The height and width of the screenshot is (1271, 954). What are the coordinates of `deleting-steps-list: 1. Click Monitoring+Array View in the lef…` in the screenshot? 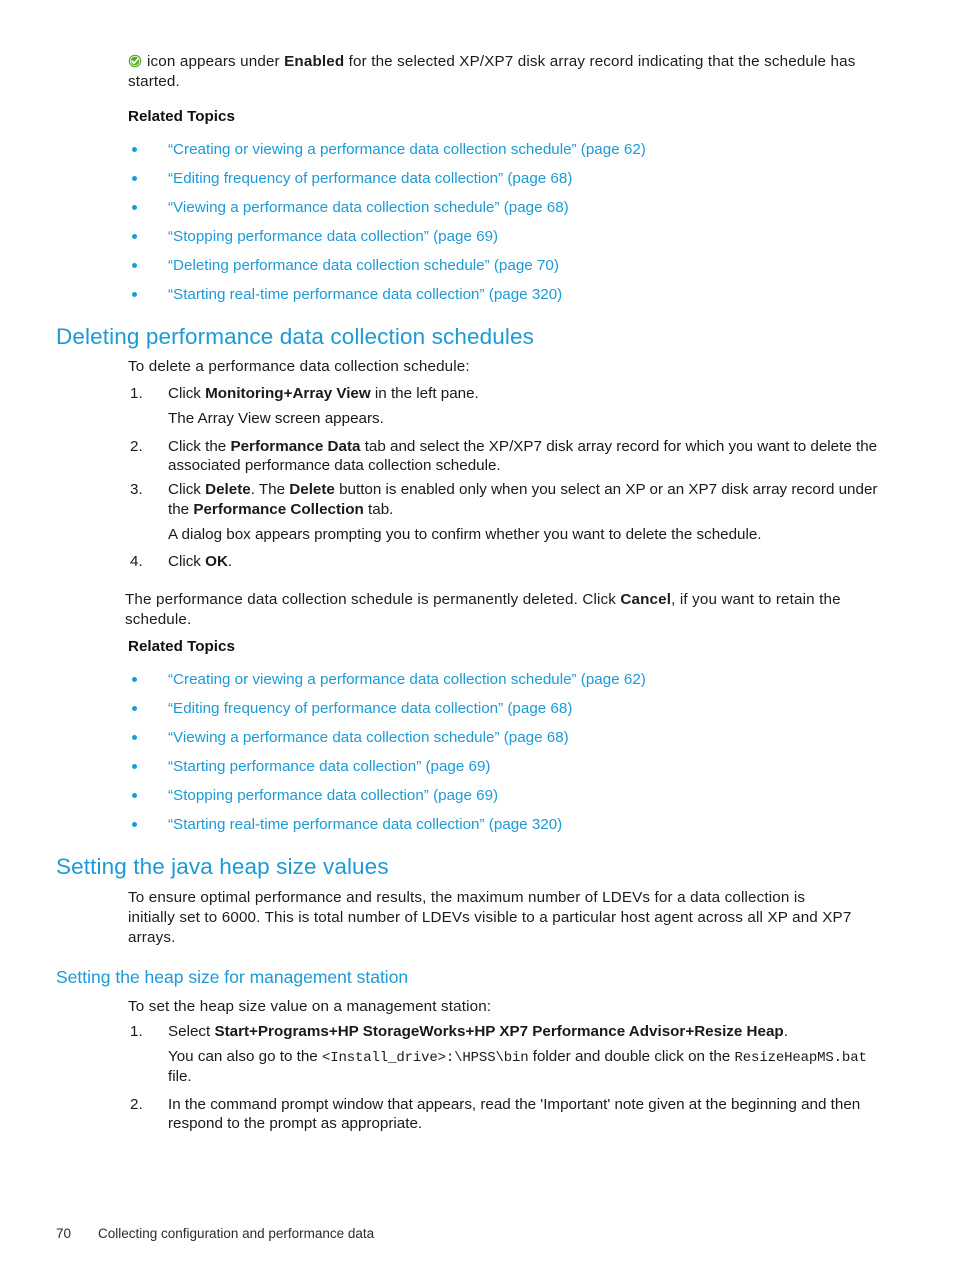 It's located at (508, 479).